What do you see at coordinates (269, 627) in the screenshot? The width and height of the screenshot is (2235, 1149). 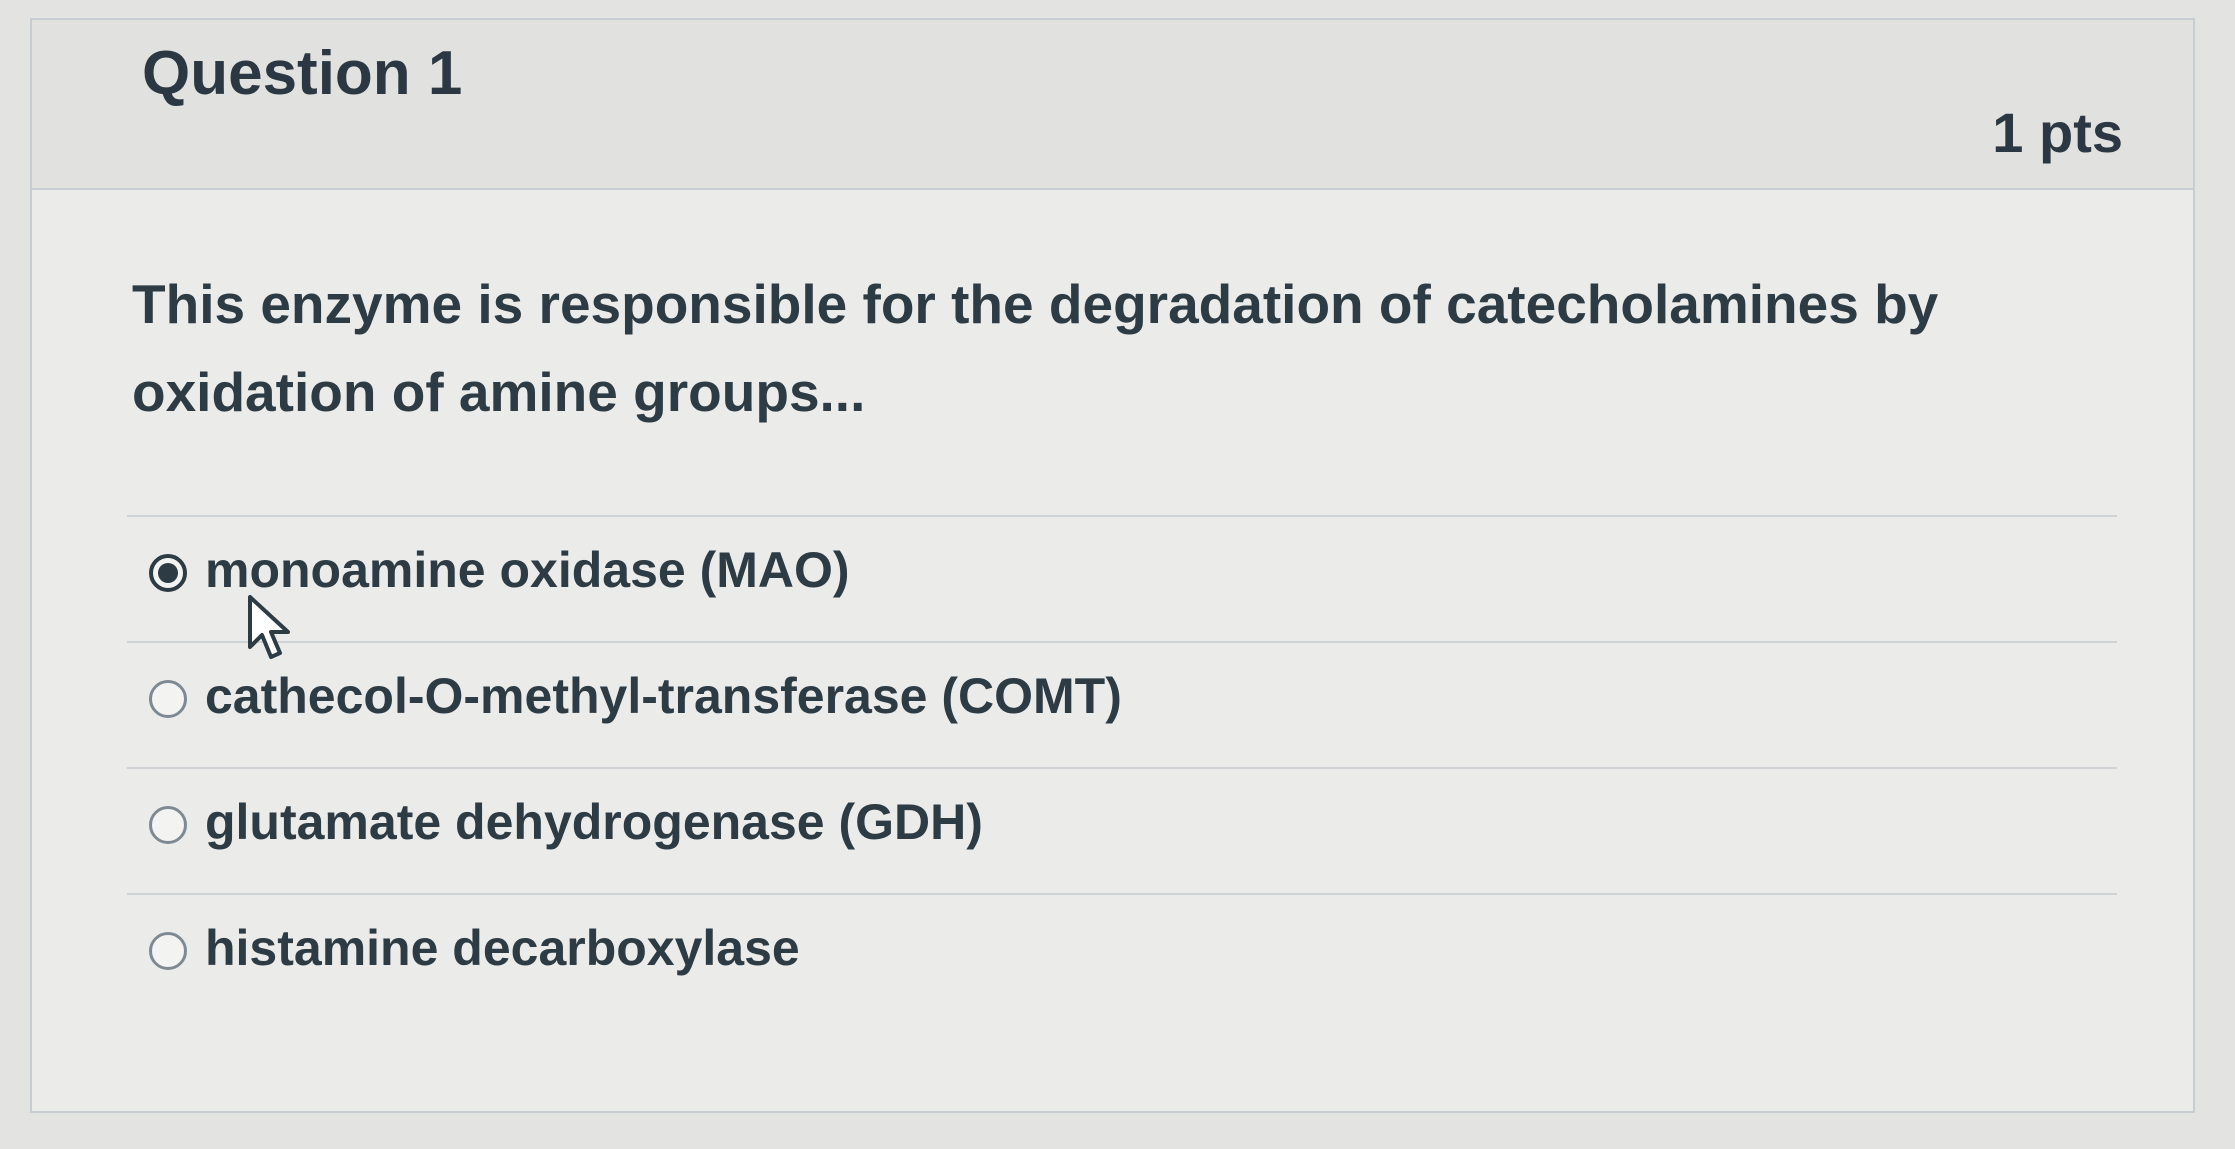 I see `mouse-pointer-icon` at bounding box center [269, 627].